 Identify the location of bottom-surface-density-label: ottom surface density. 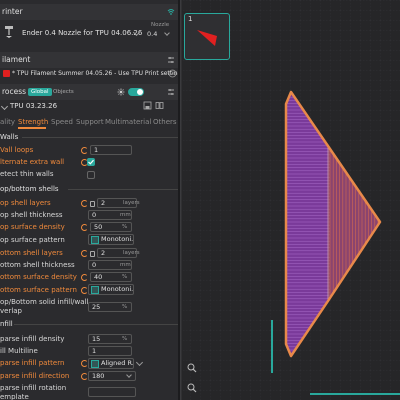
(38, 277).